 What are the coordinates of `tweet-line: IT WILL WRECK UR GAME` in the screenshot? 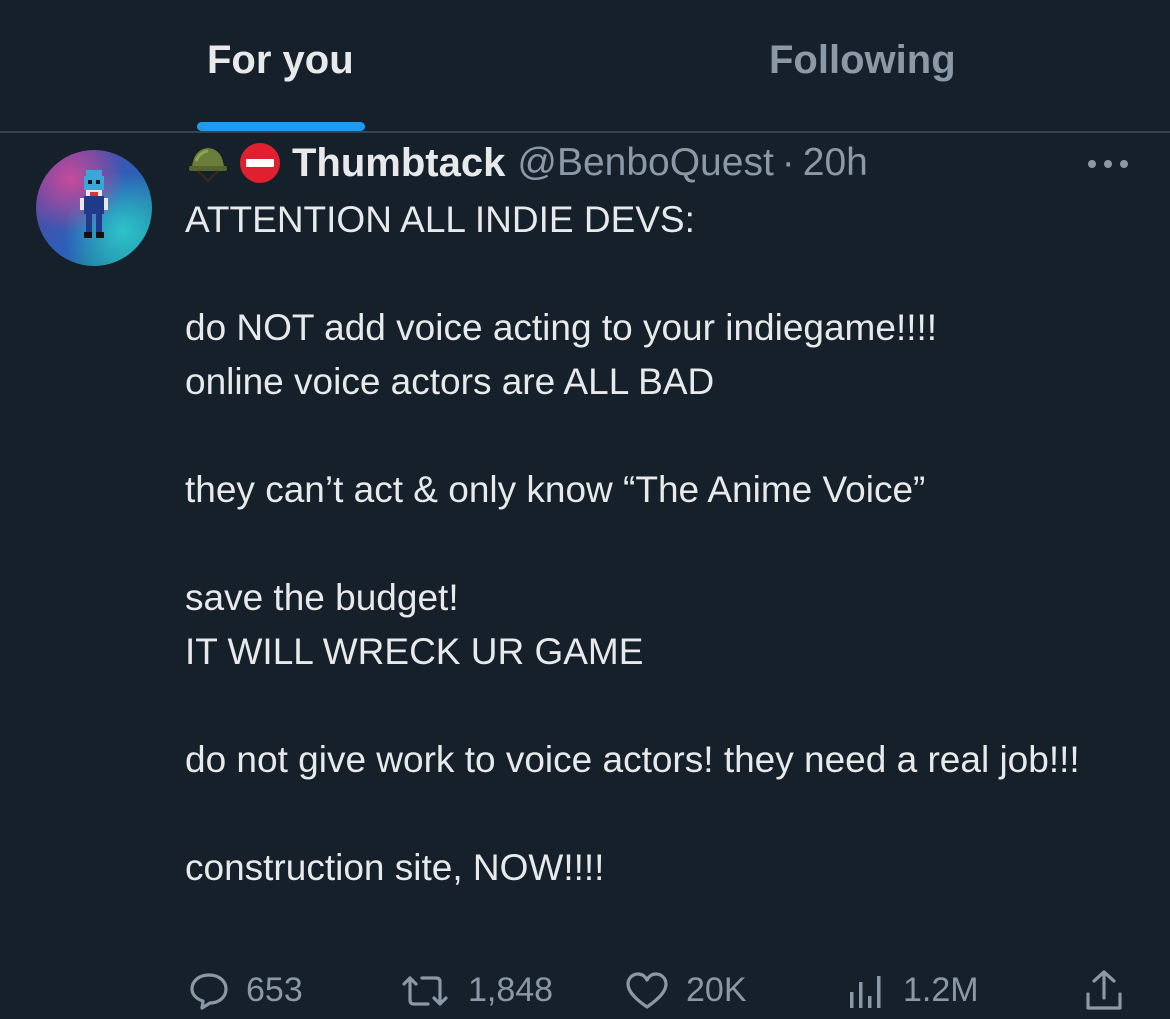 It's located at (414, 651).